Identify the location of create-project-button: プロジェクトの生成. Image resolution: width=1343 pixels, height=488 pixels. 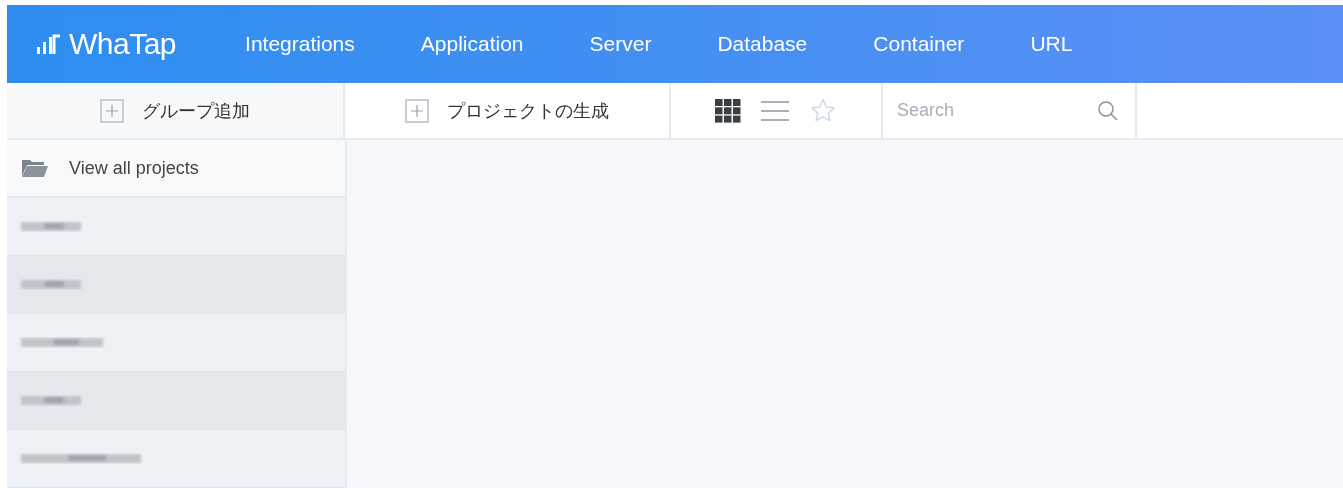
(507, 110).